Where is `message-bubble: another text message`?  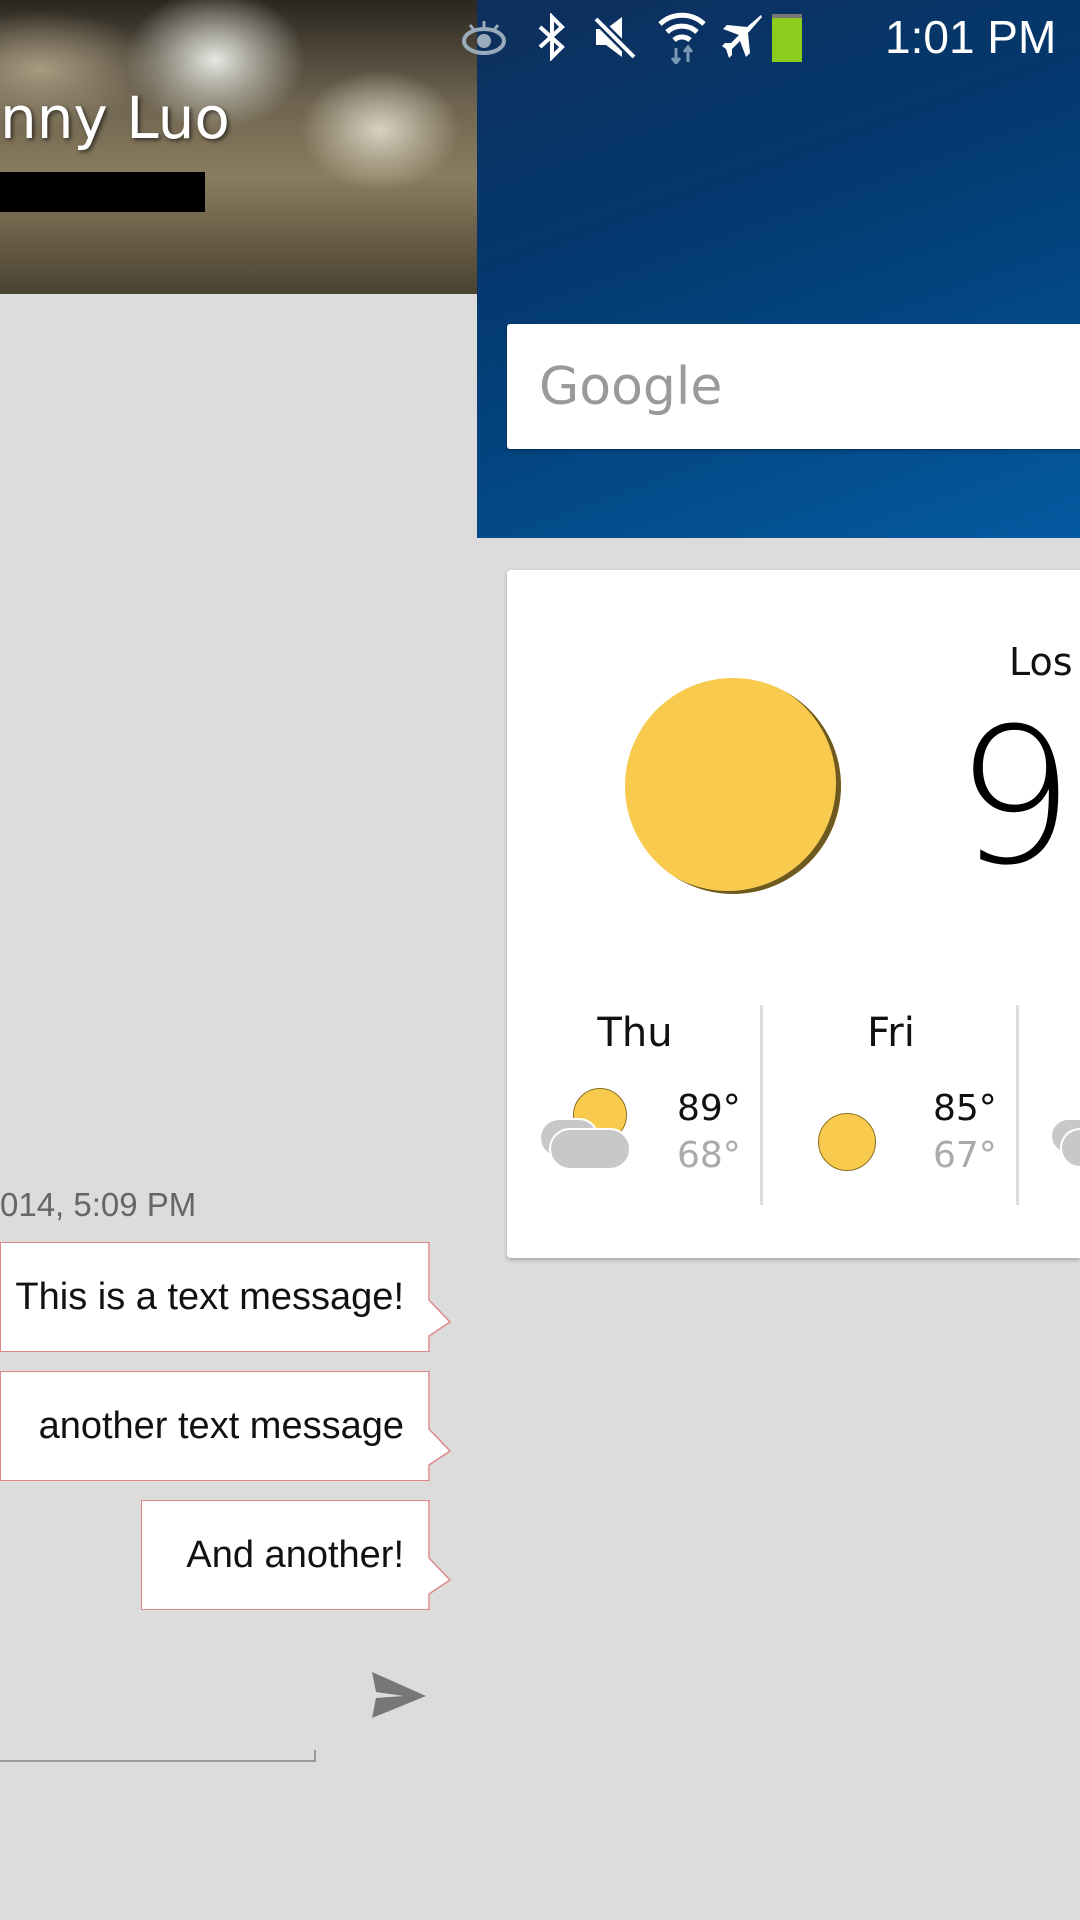 message-bubble: another text message is located at coordinates (215, 1426).